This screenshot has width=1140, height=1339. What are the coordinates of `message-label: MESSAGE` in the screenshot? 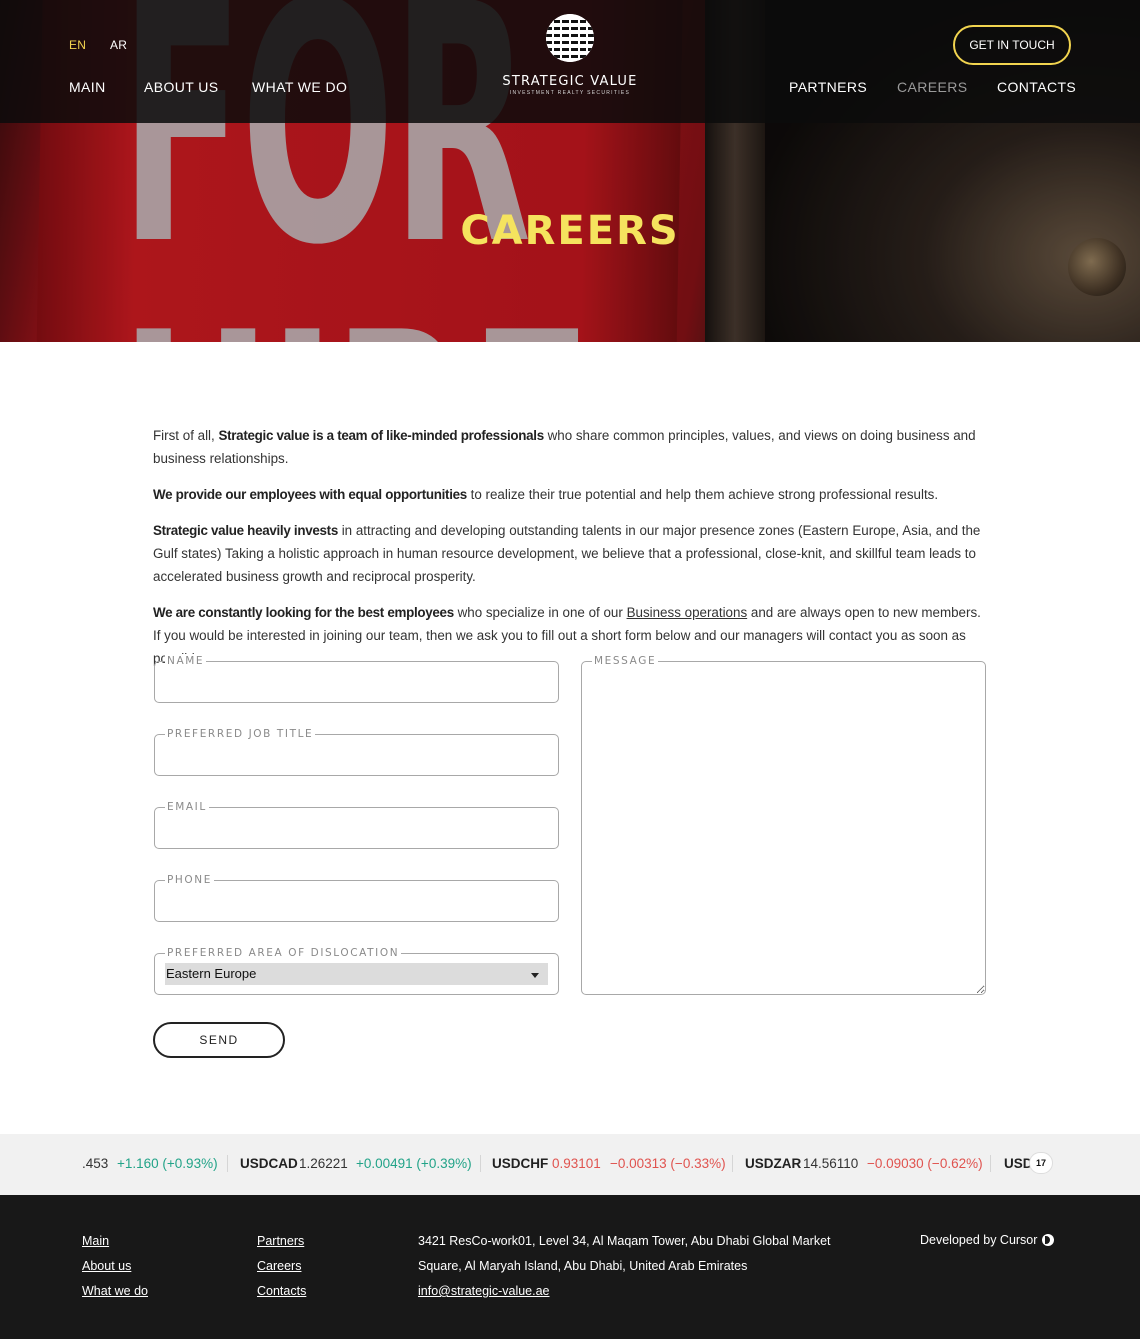 It's located at (625, 661).